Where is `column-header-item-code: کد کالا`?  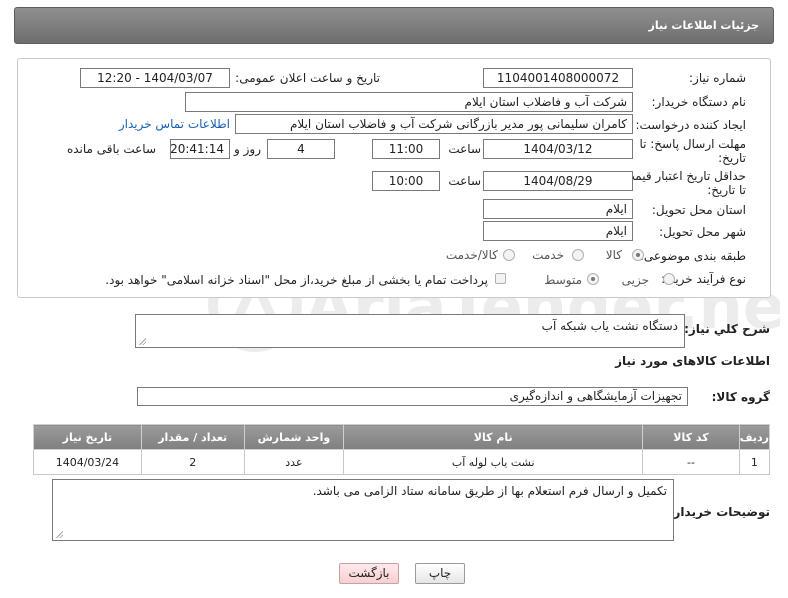
column-header-item-code: کد کالا is located at coordinates (691, 437).